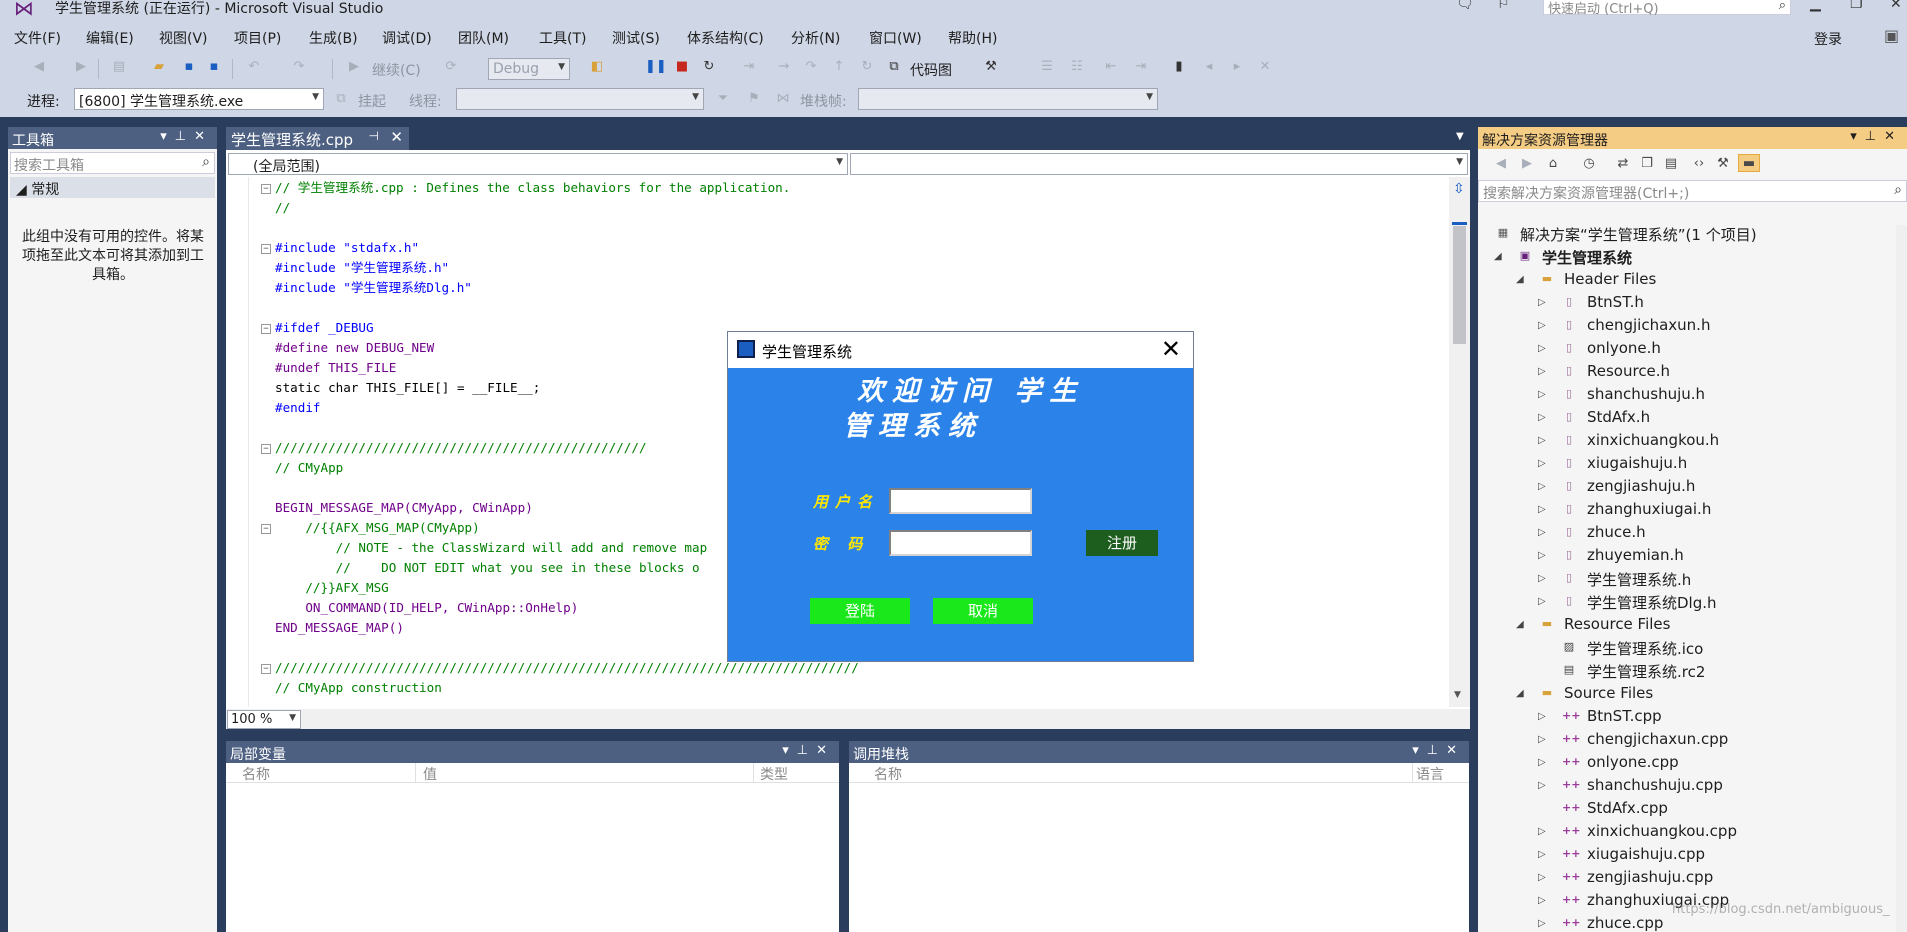 Image resolution: width=1907 pixels, height=932 pixels. What do you see at coordinates (407, 388) in the screenshot?
I see `code-line: static char THIS_FILE[] = __FILE__;` at bounding box center [407, 388].